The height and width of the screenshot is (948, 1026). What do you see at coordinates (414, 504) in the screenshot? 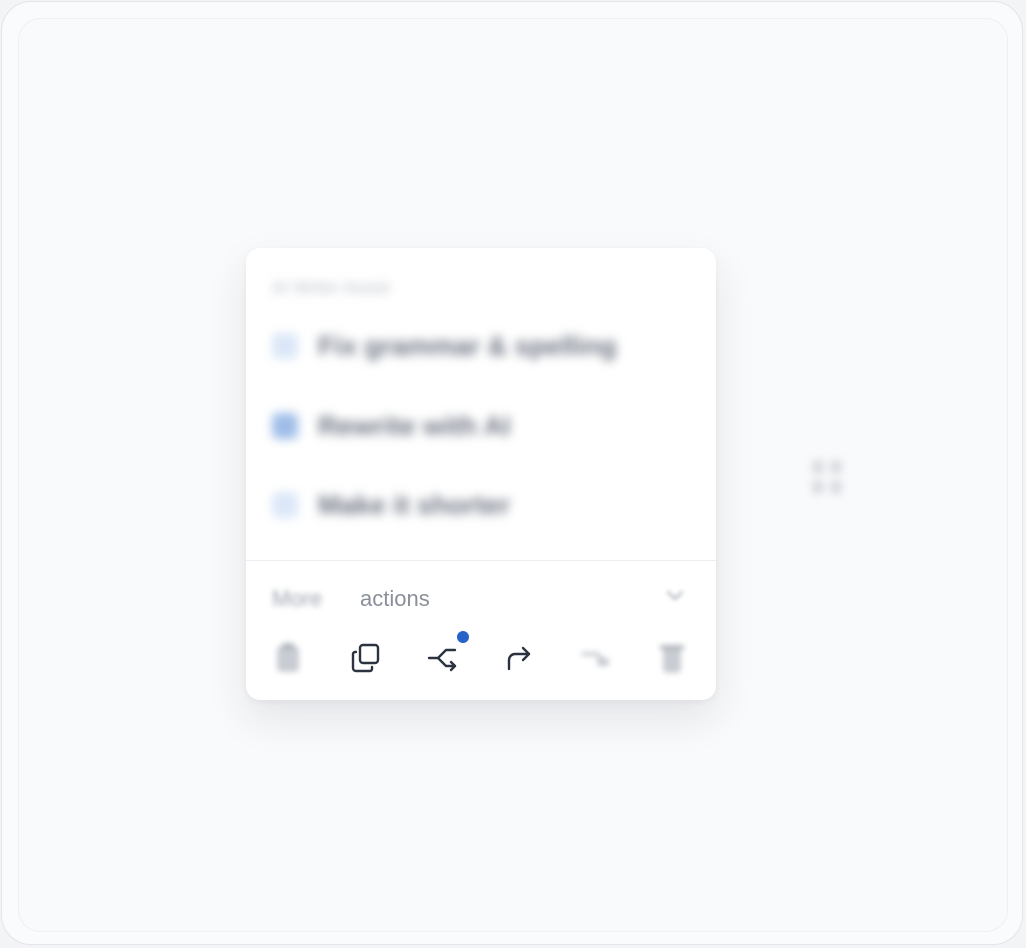
I see `menu-item-label: Make it shorter` at bounding box center [414, 504].